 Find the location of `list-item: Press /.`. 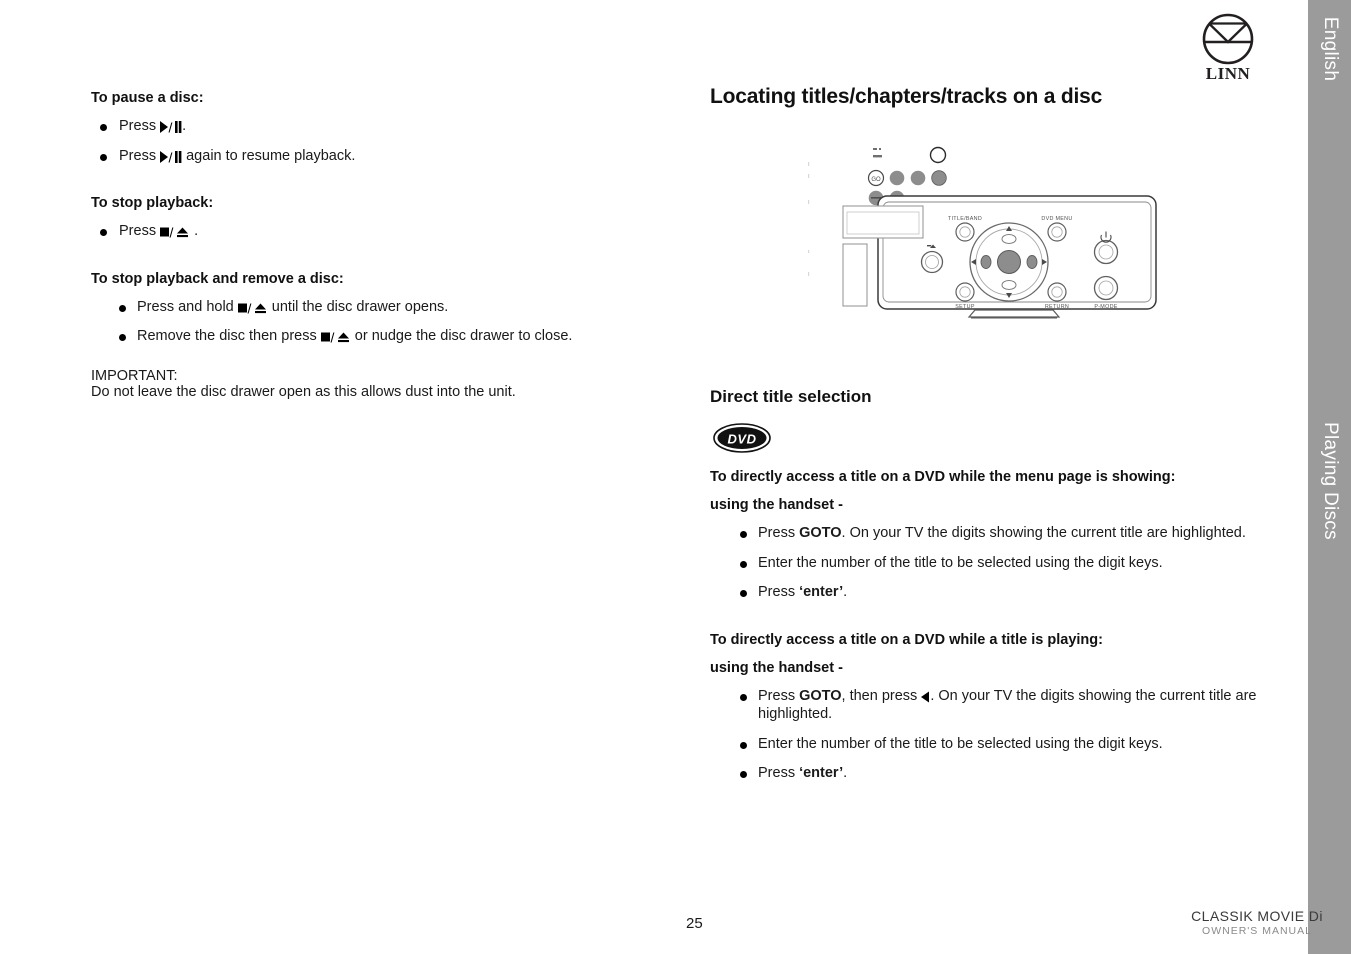

list-item: Press /. is located at coordinates (371, 126).